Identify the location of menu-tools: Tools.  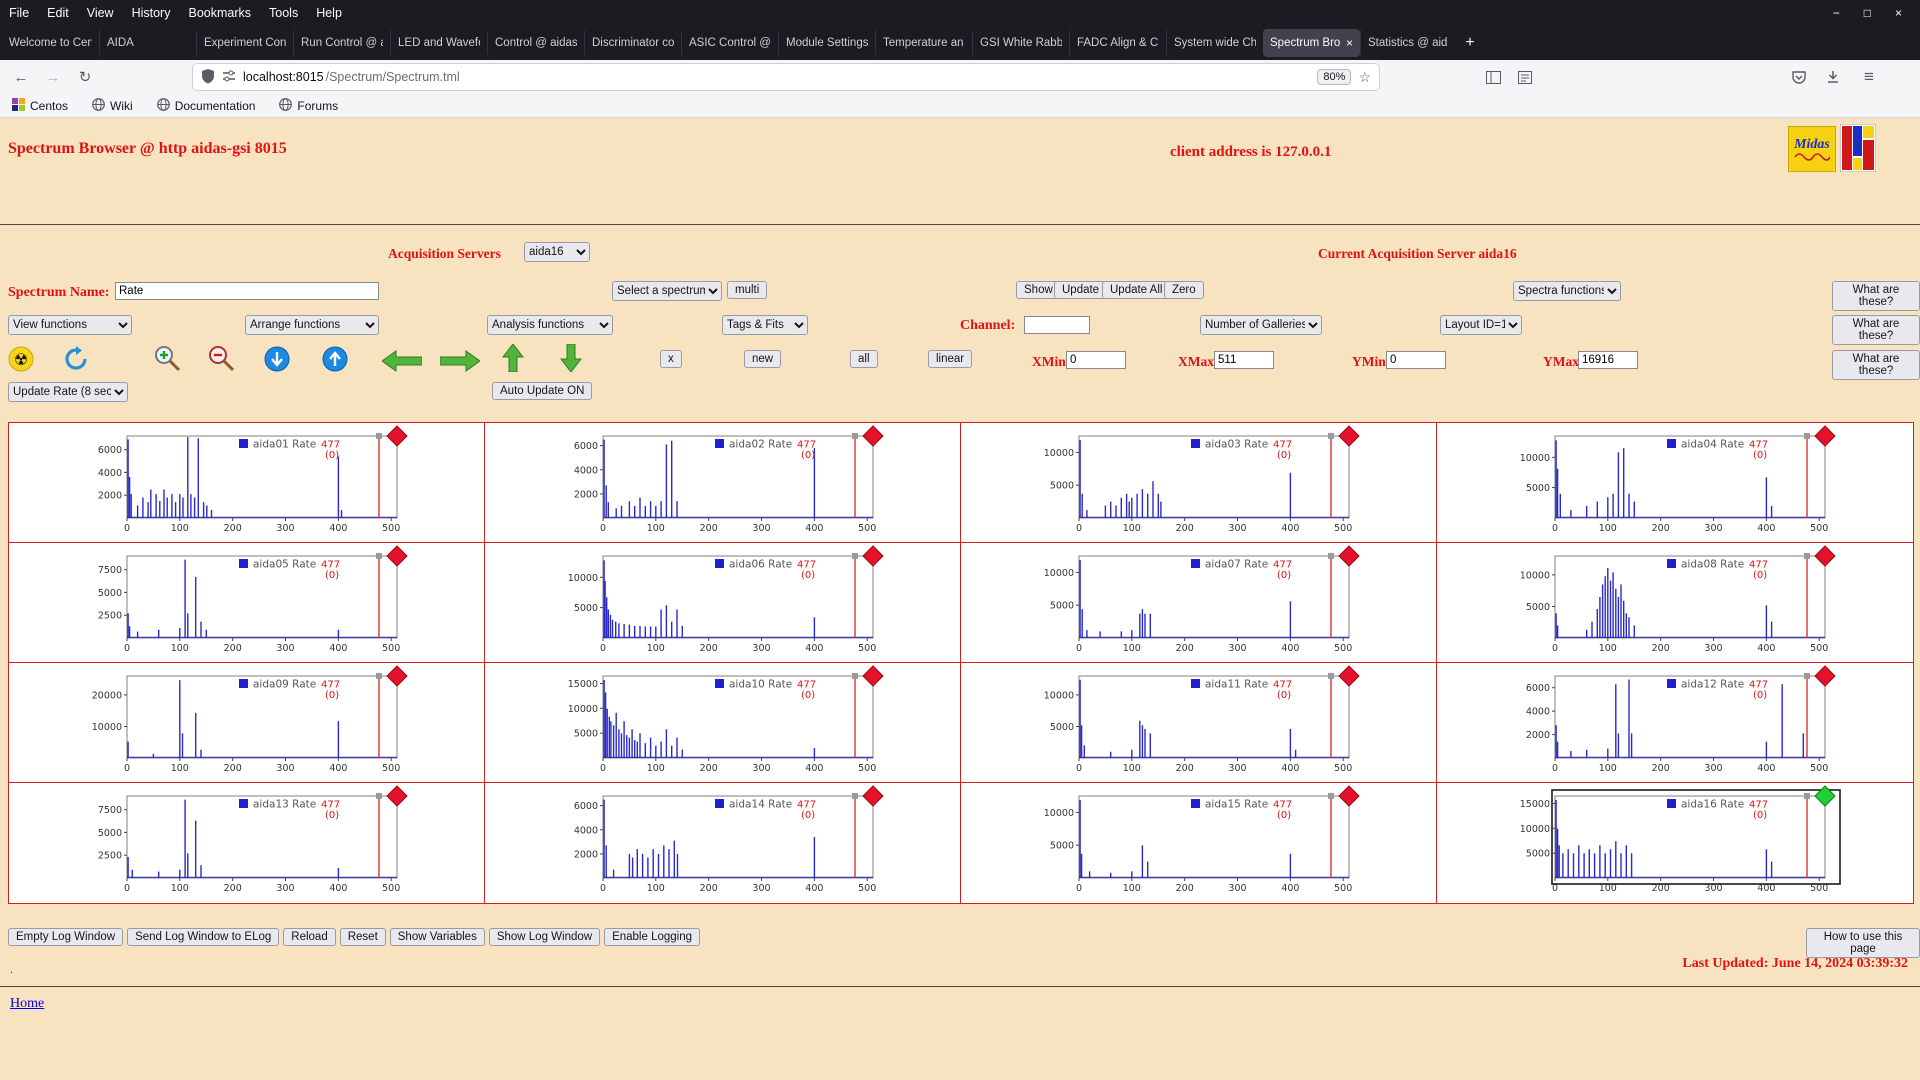
(283, 13).